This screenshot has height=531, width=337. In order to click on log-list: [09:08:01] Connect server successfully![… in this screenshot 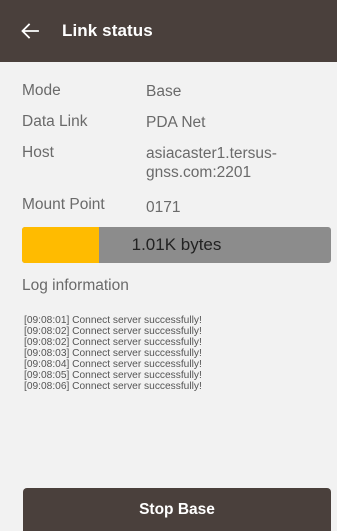, I will do `click(113, 353)`.